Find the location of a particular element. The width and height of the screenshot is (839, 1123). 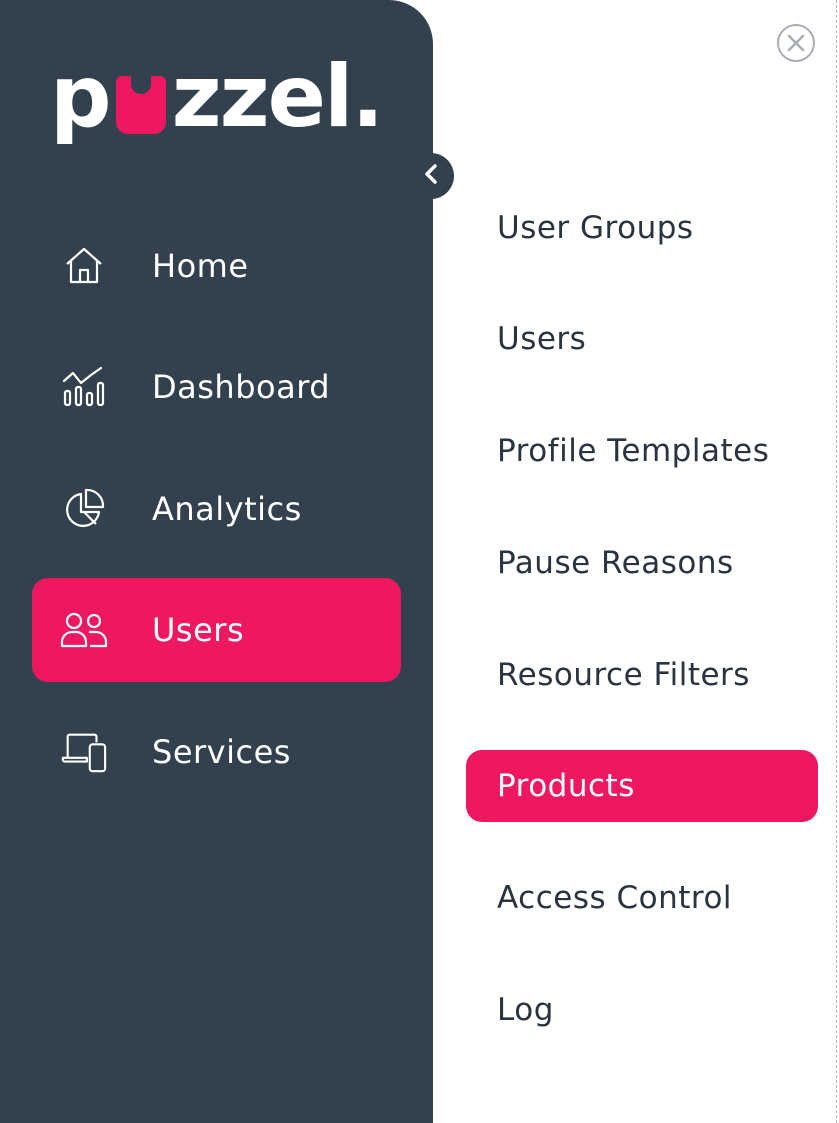

collapse-sidebar-button is located at coordinates (431, 176).